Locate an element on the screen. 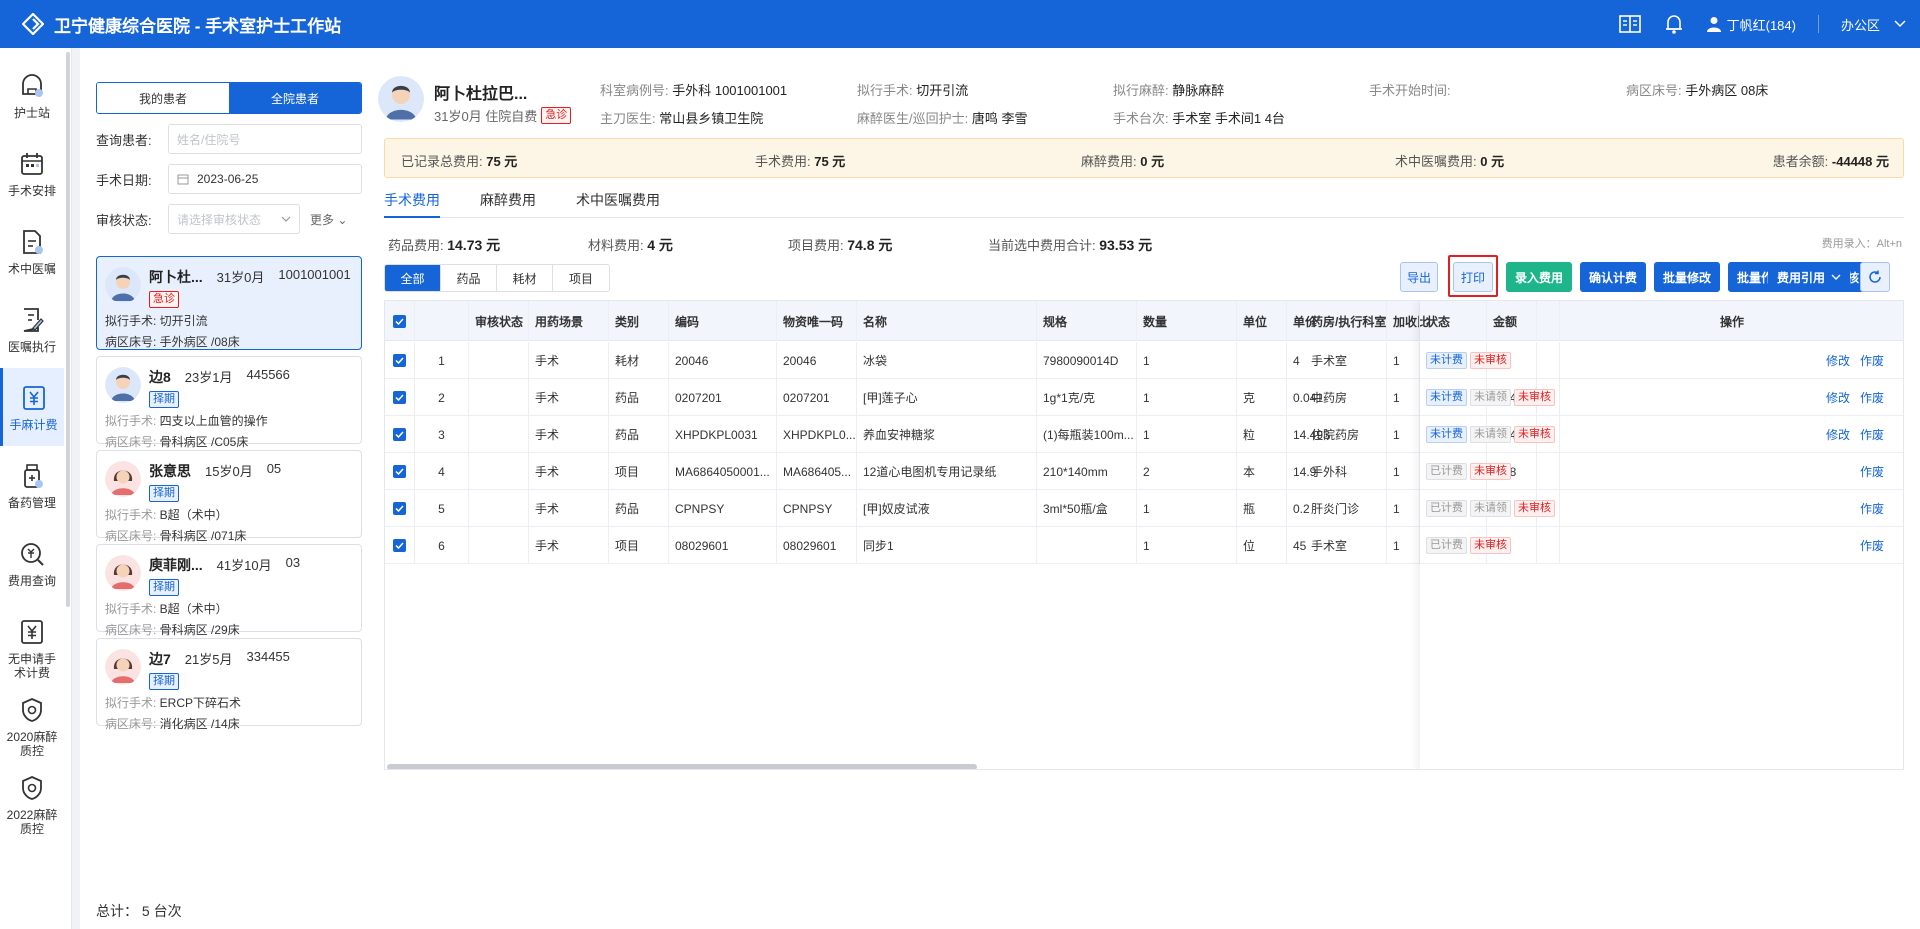  cell-quantity: 1 is located at coordinates (1187, 360).